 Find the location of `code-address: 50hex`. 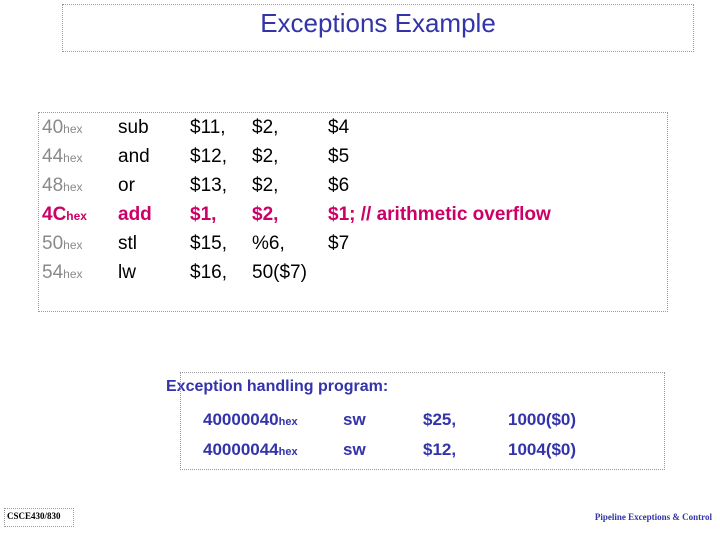

code-address: 50hex is located at coordinates (80, 246).